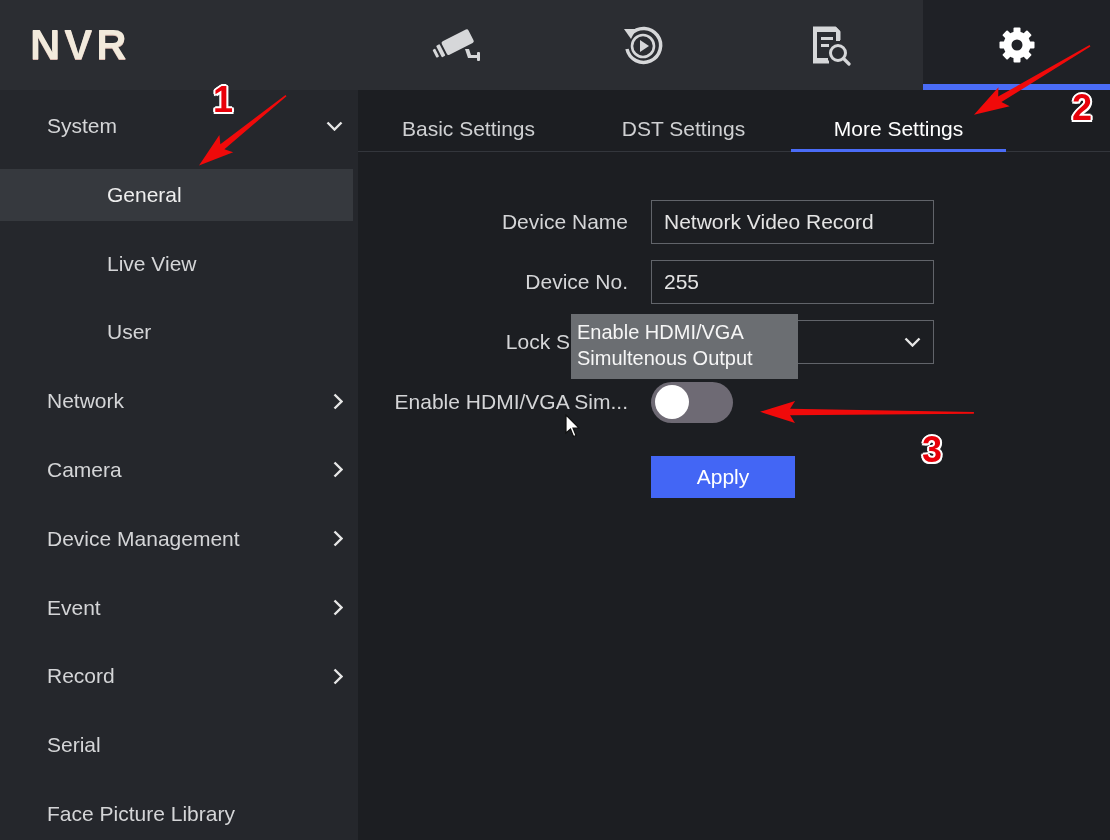 The width and height of the screenshot is (1110, 840). I want to click on logo: NVR, so click(80, 45).